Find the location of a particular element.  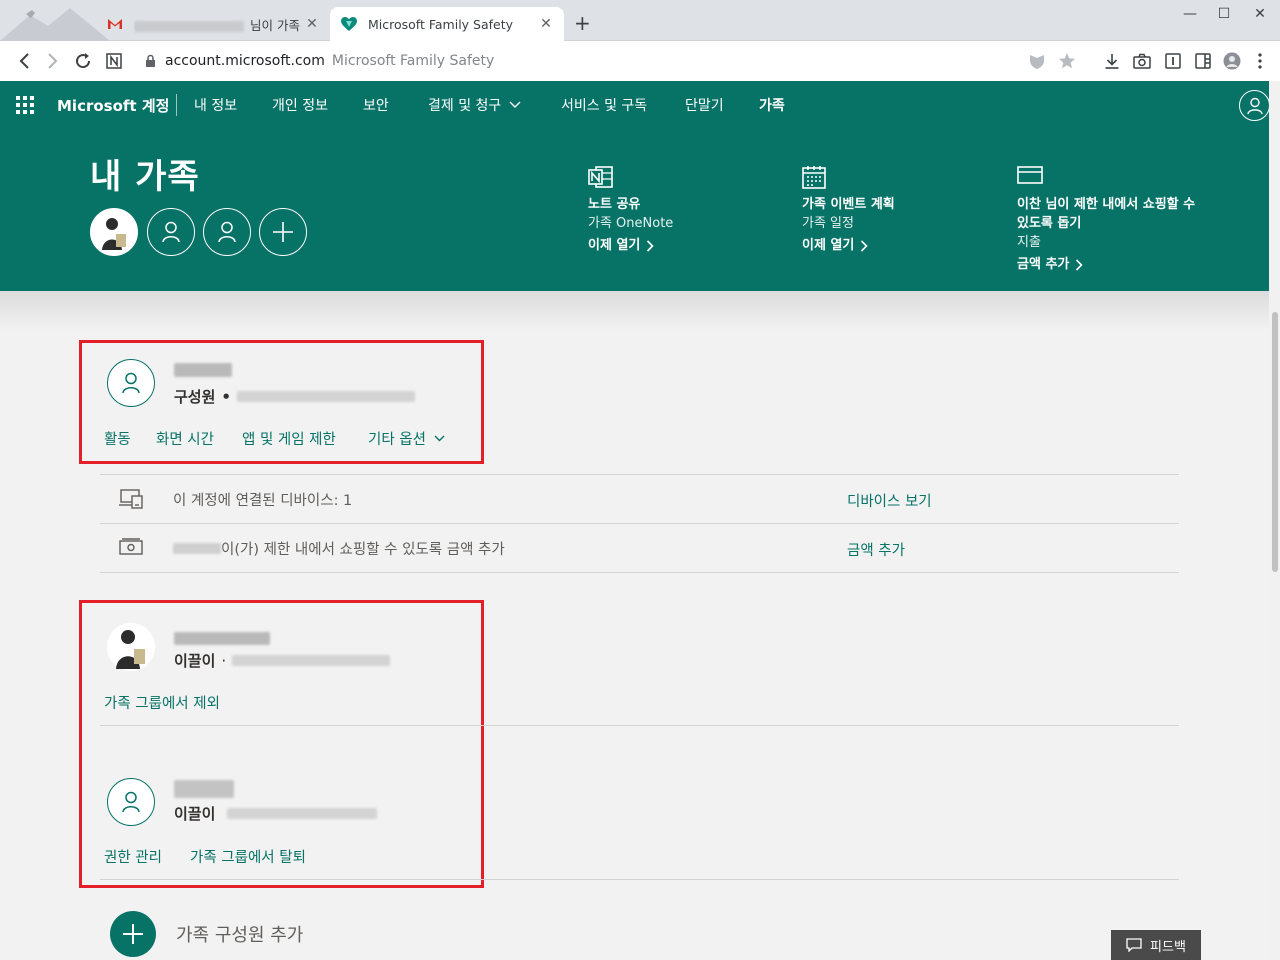

nav-services-subscriptions: 서비스 및 구독 is located at coordinates (604, 105).